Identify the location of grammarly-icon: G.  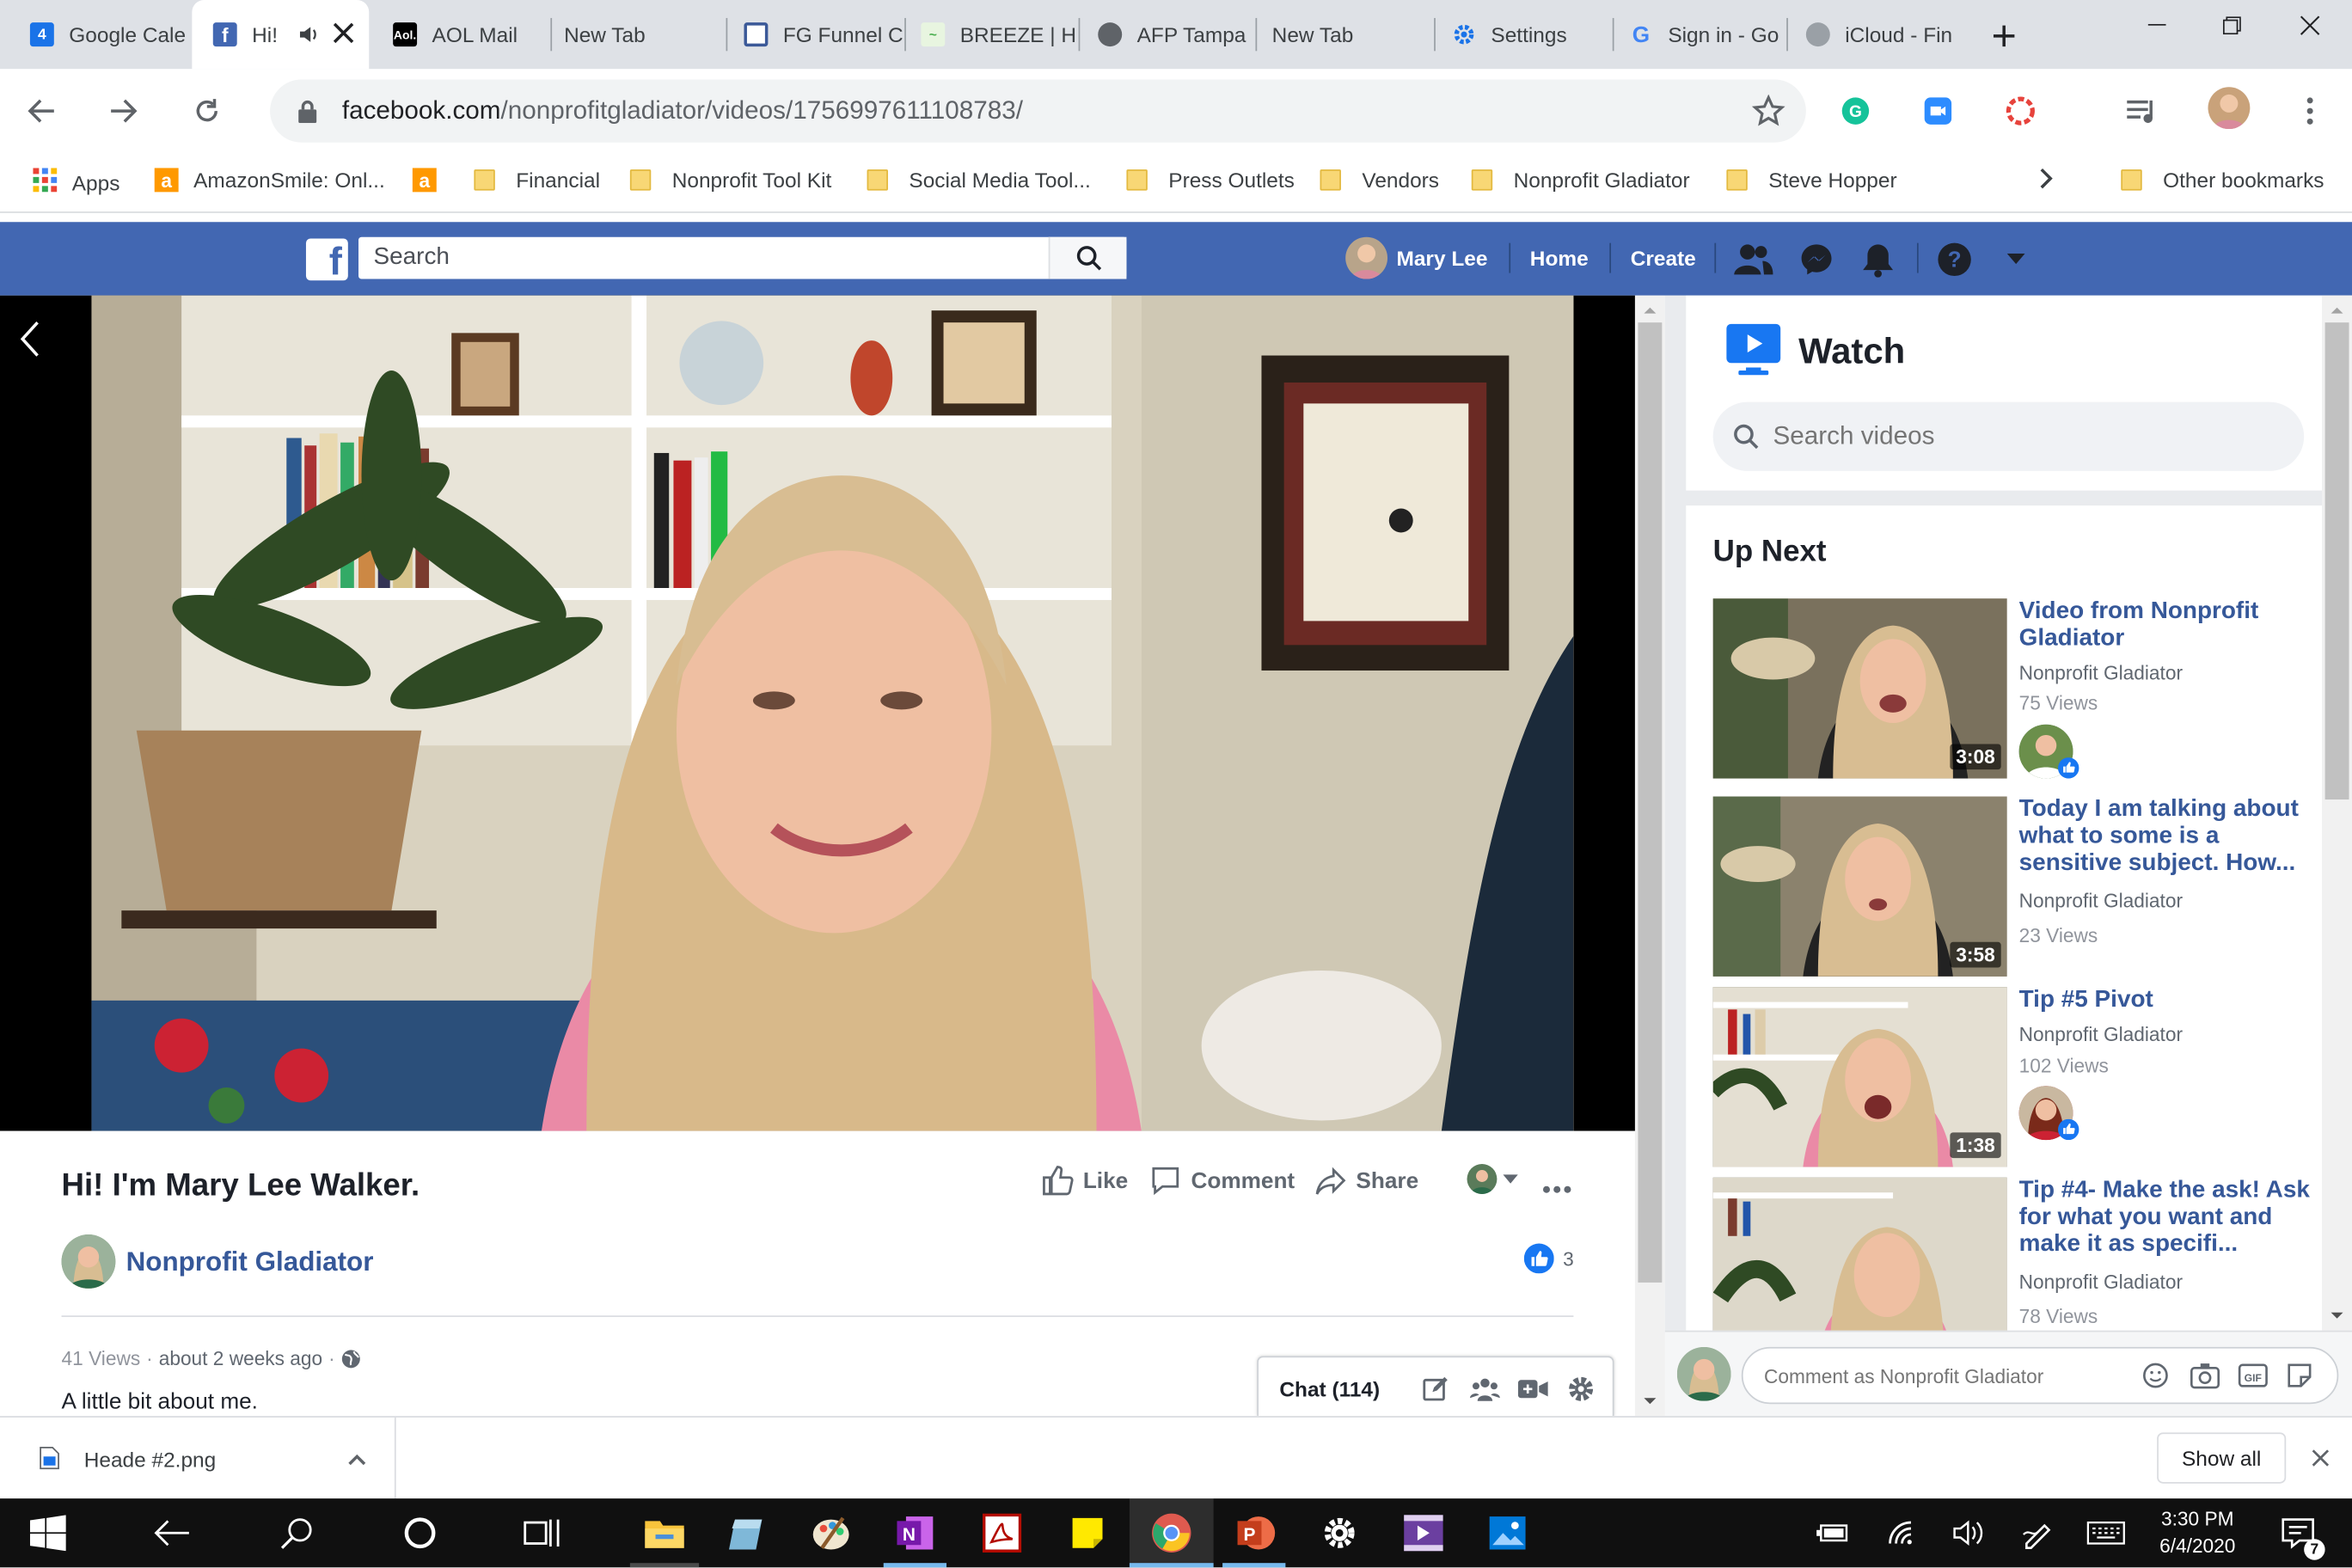
(1856, 111).